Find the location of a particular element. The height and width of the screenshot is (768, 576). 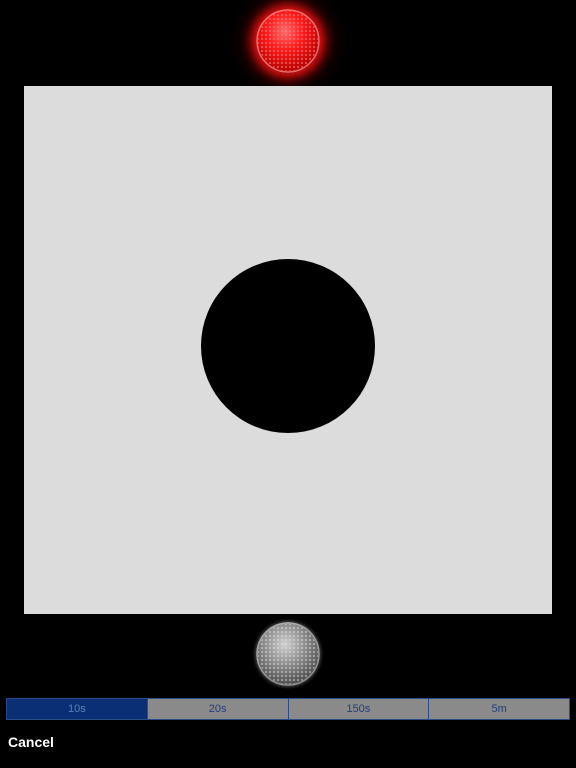

duration-option-5m: 5m is located at coordinates (498, 709).